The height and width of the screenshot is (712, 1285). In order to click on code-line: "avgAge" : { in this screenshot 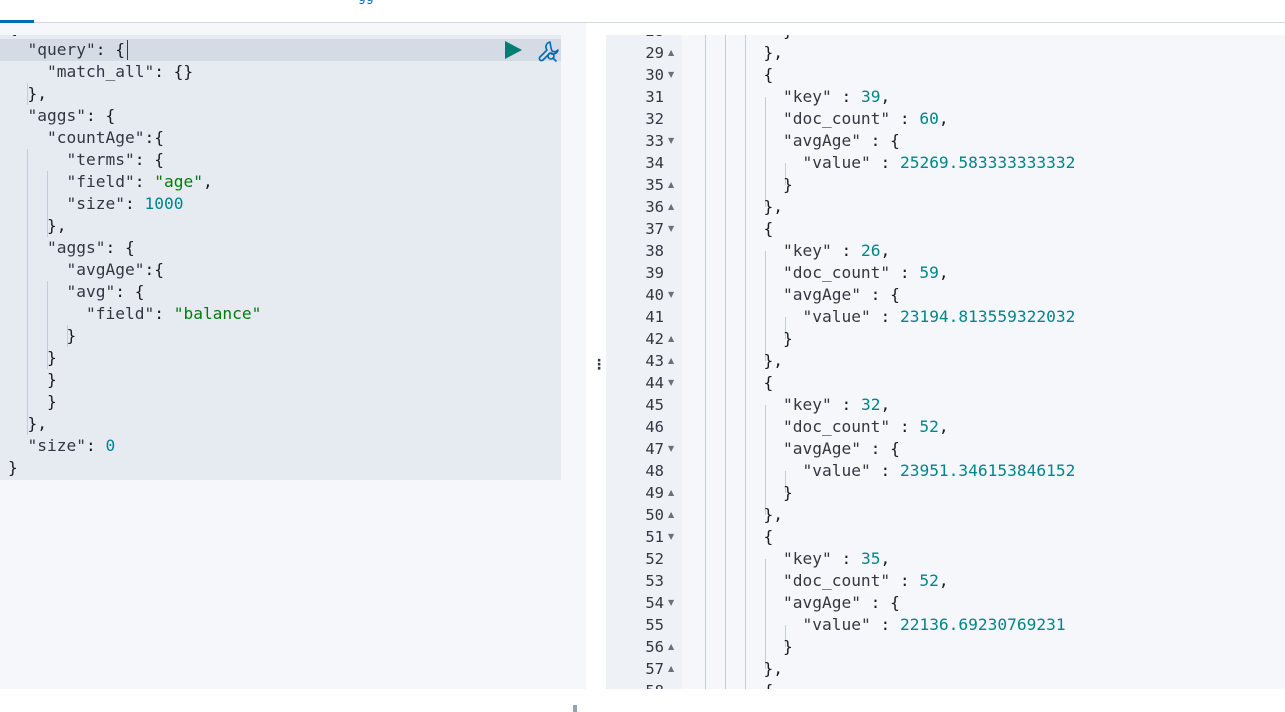, I will do `click(802, 449)`.